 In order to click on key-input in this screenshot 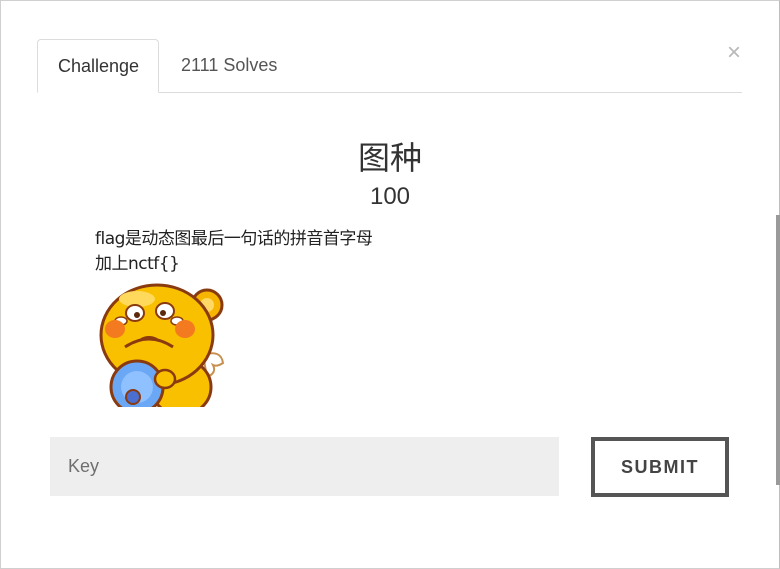, I will do `click(304, 466)`.